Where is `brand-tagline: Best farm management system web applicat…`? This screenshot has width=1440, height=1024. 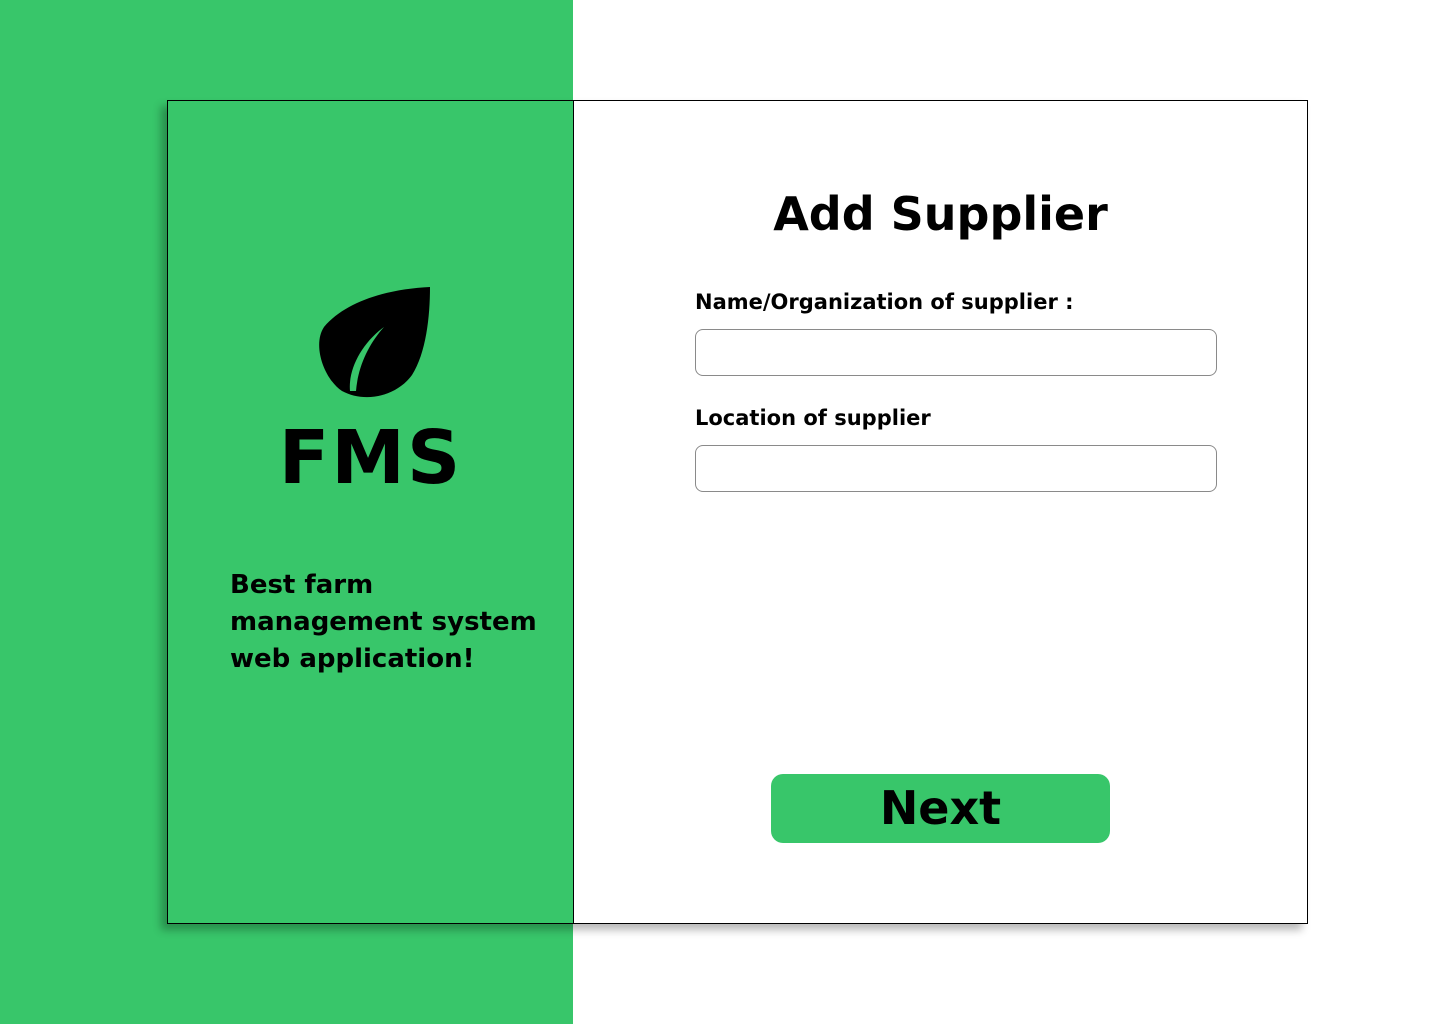
brand-tagline: Best farm management system web applicat… is located at coordinates (383, 622).